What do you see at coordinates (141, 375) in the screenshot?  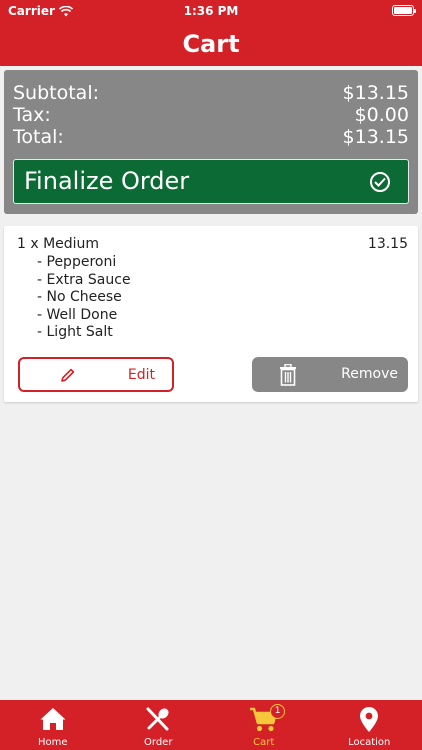 I see `edit-label: Edit` at bounding box center [141, 375].